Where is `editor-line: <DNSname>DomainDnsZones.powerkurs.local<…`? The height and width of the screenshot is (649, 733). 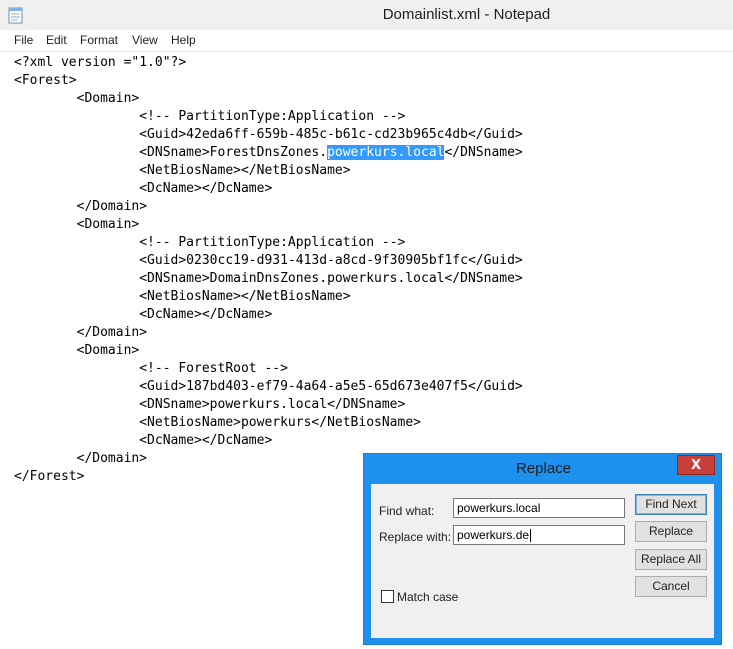
editor-line: <DNSname>DomainDnsZones.powerkurs.local<… is located at coordinates (268, 278).